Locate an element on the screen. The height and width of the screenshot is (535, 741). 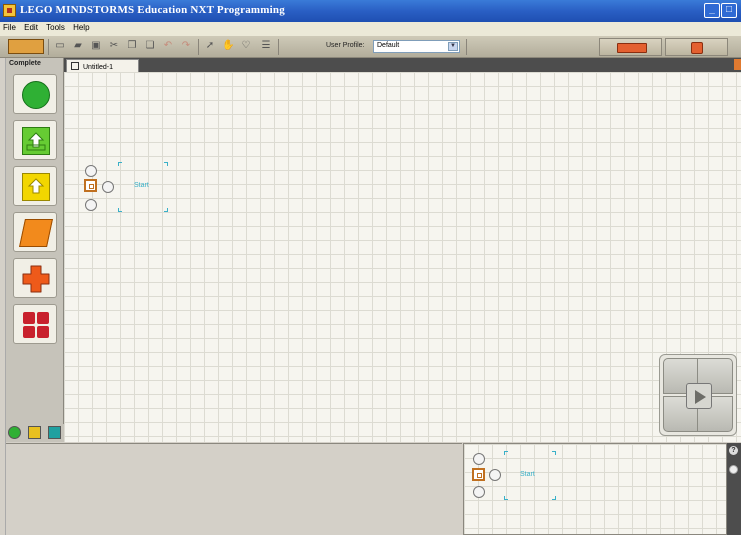
app-icon is located at coordinates (9, 10).